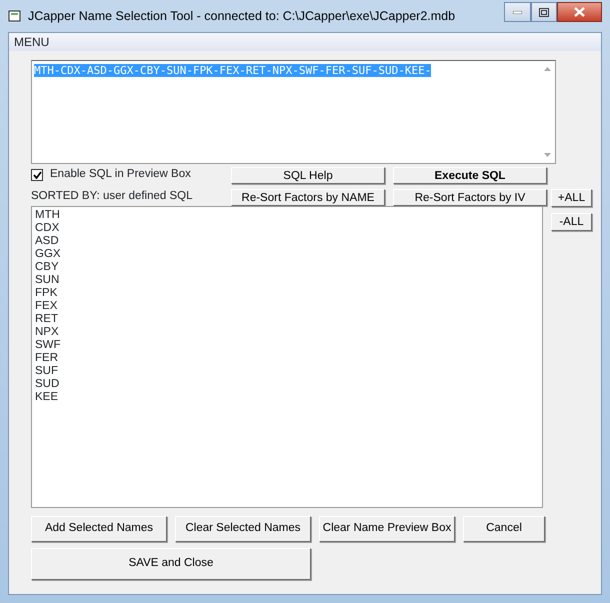 The image size is (610, 603). Describe the element at coordinates (287, 384) in the screenshot. I see `list-item: SUD` at that location.